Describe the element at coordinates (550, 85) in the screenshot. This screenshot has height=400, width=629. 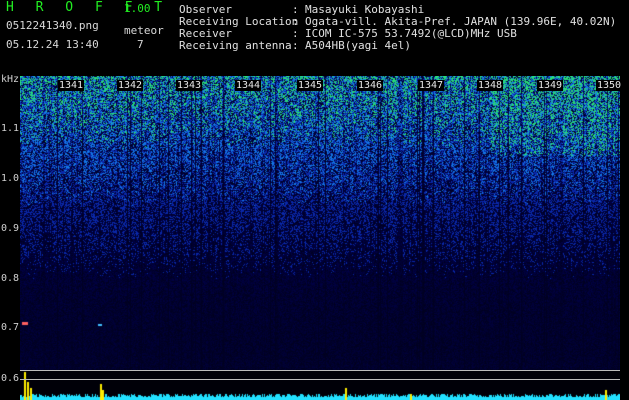
I see `time-tick-1349: 1349` at that location.